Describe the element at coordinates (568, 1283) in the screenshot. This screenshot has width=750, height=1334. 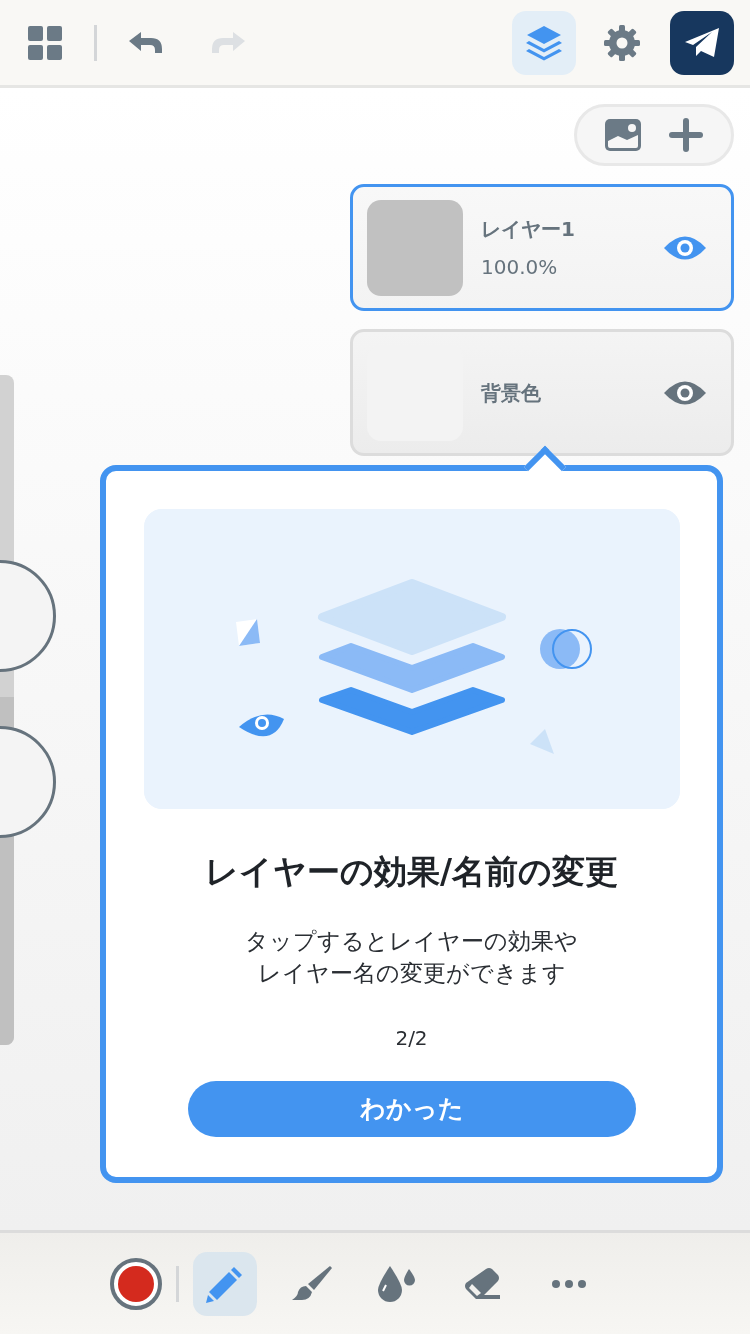
I see `more-icon` at that location.